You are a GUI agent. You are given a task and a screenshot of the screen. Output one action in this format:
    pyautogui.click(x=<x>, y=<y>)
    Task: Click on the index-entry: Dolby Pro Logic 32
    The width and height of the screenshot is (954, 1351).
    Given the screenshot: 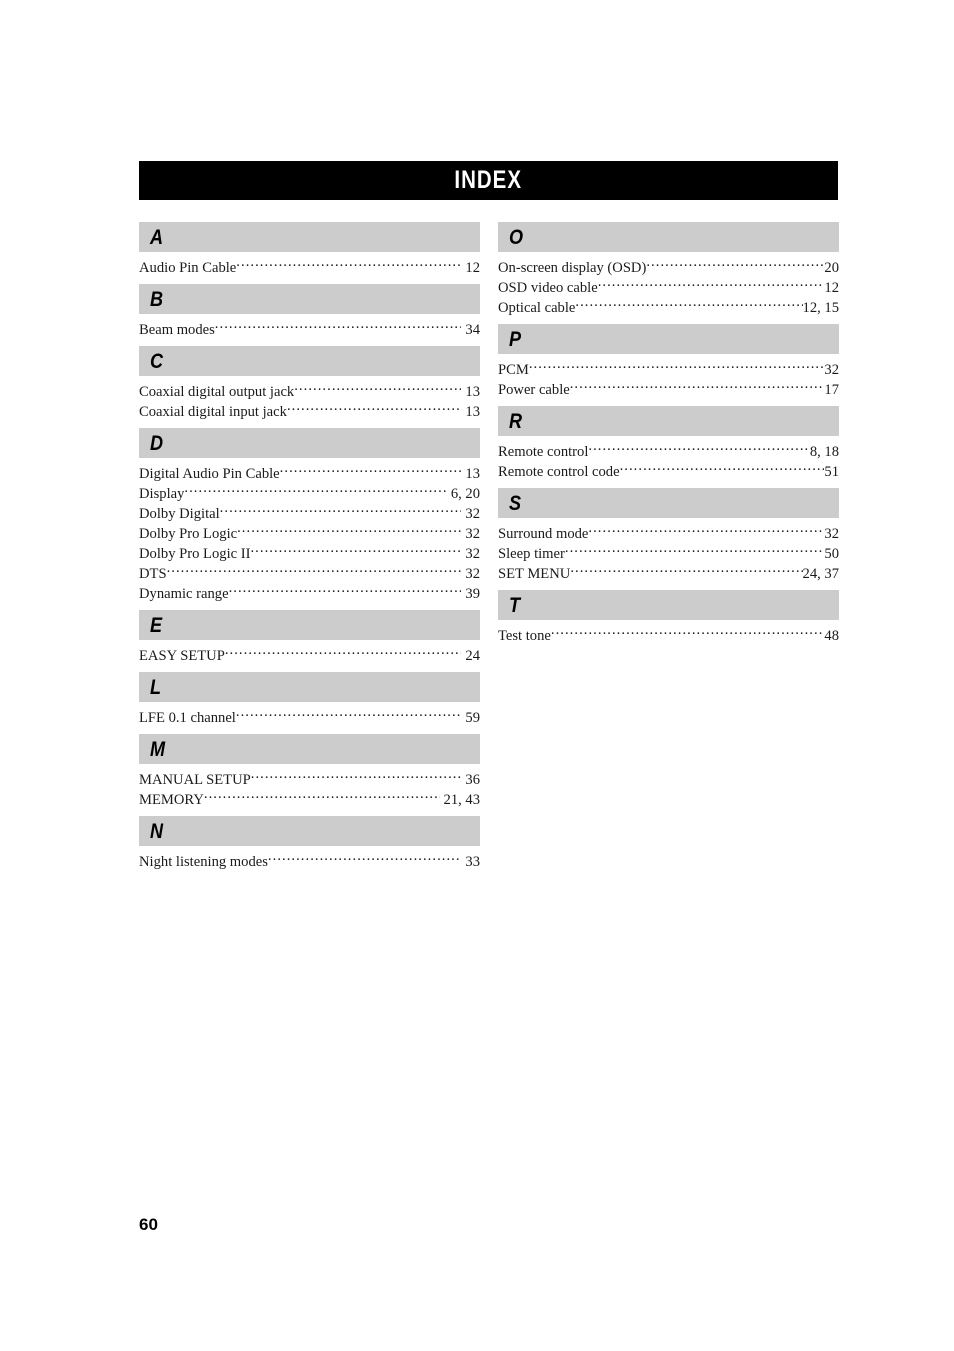 What is the action you would take?
    pyautogui.click(x=309, y=533)
    